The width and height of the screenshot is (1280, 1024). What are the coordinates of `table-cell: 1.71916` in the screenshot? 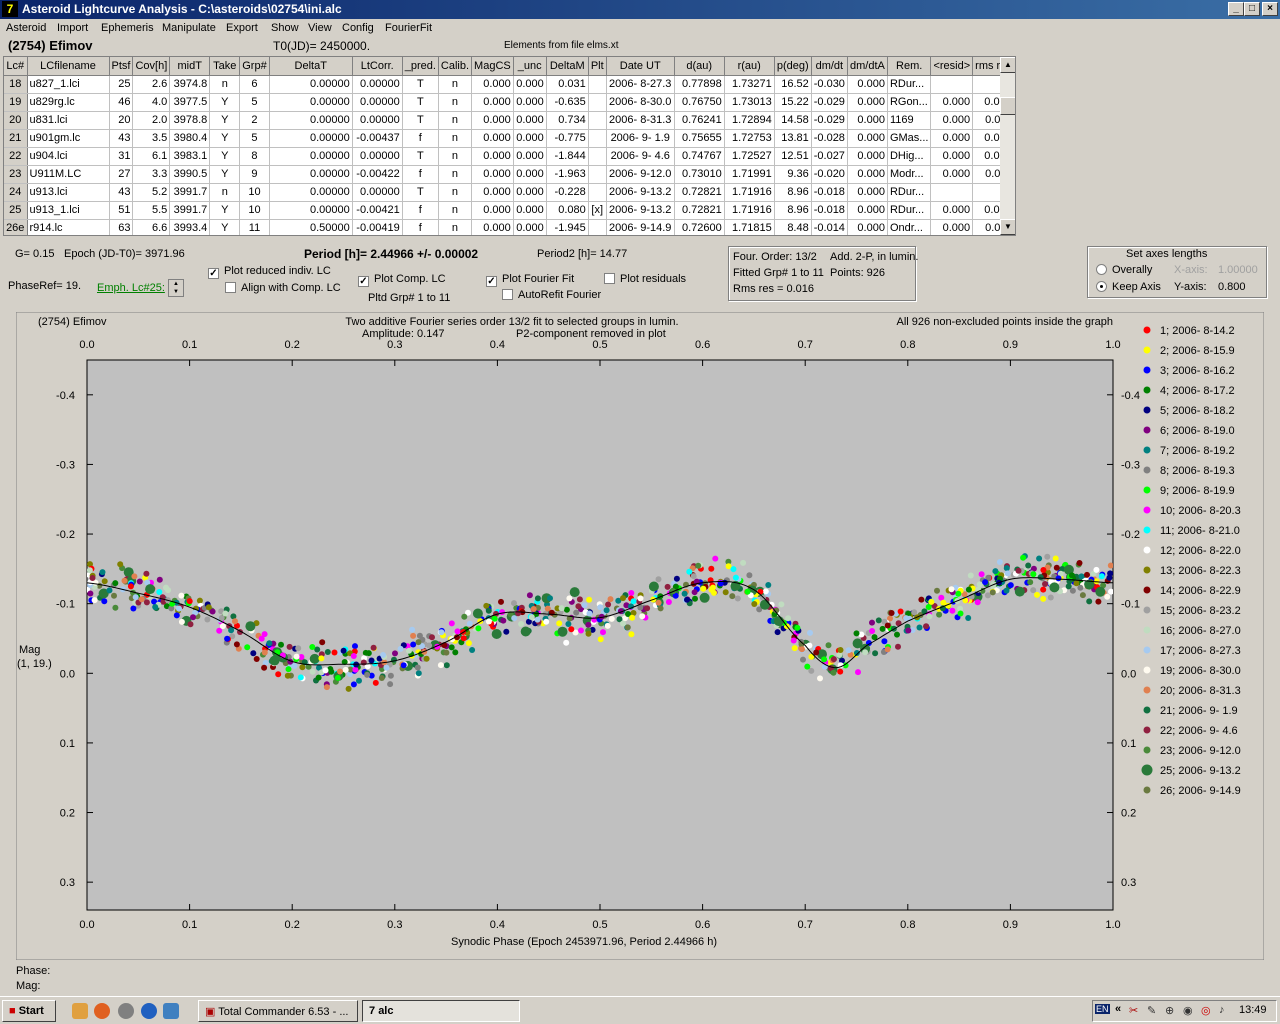 It's located at (749, 210).